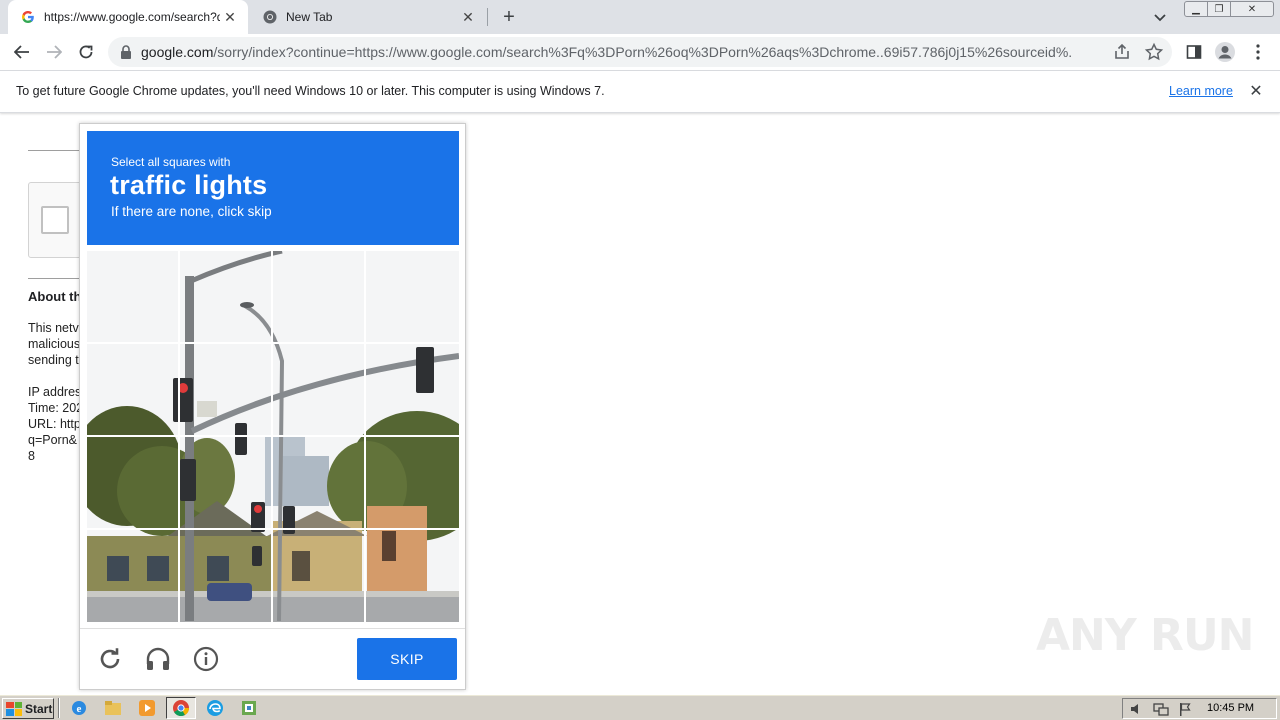 The image size is (1280, 720). Describe the element at coordinates (52, 440) in the screenshot. I see `page-text-line: q=Porn&` at that location.